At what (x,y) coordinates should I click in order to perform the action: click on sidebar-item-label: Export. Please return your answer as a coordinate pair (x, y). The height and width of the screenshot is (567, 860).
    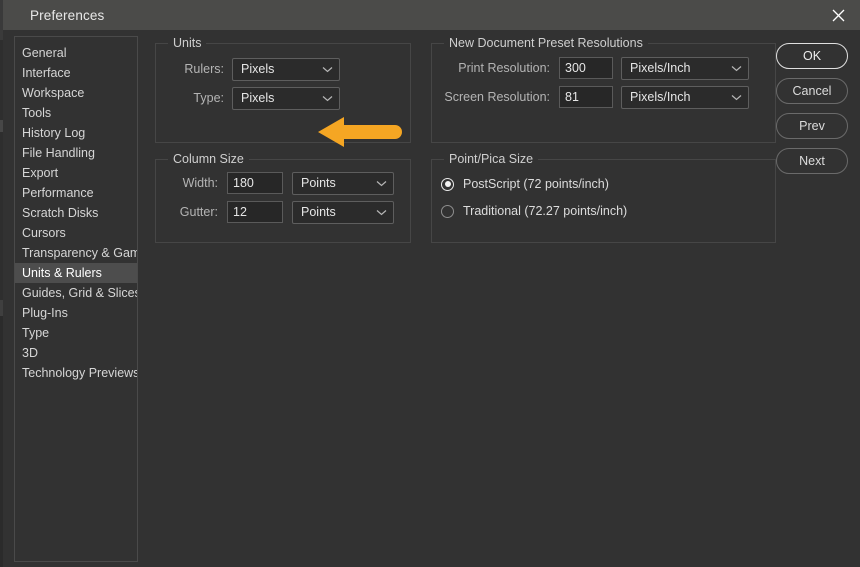
    Looking at the image, I should click on (40, 173).